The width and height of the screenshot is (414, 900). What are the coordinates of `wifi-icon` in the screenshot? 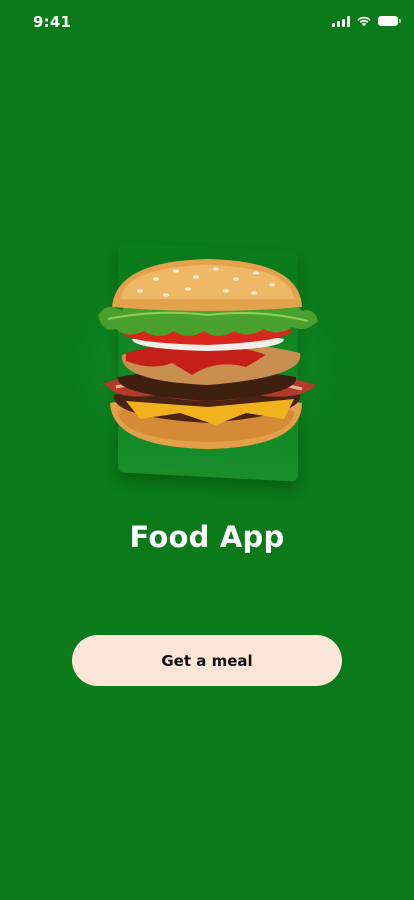 It's located at (364, 21).